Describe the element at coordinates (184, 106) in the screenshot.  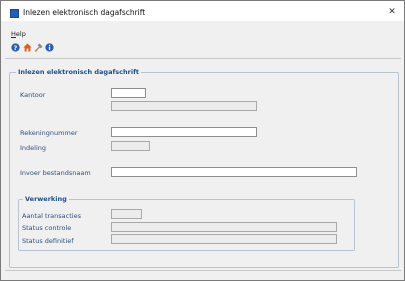
I see `kantoor-name-field` at that location.